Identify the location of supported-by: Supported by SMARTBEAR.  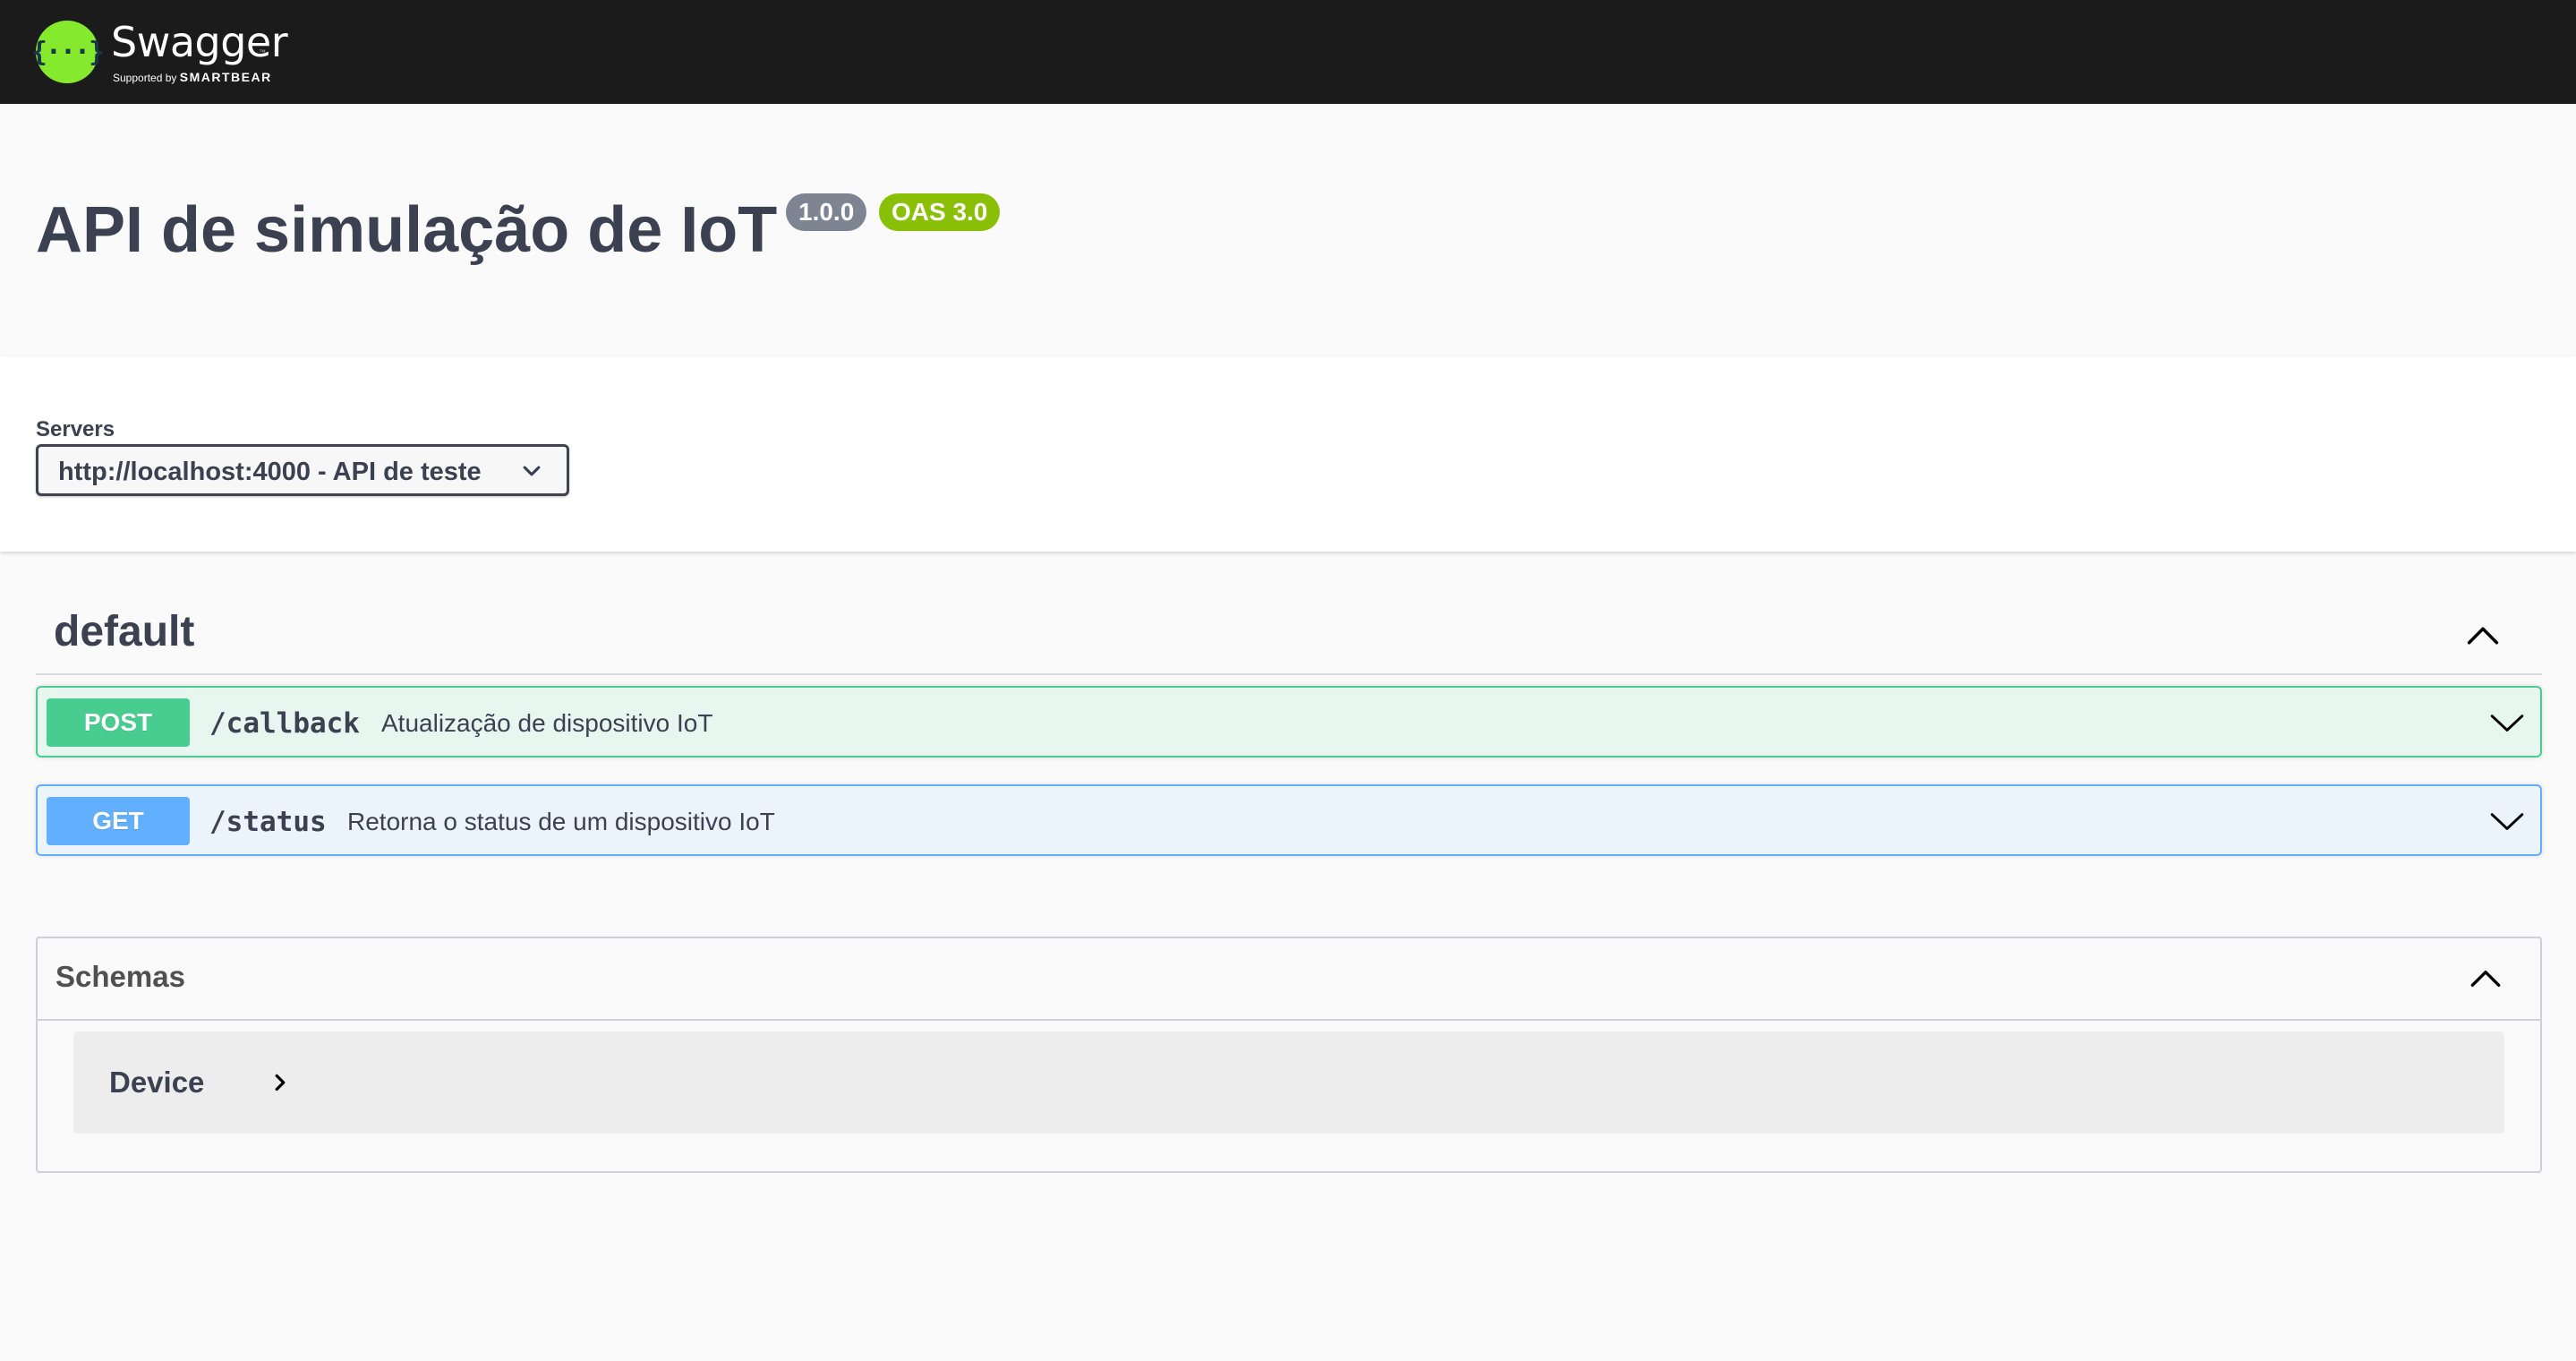
(192, 77).